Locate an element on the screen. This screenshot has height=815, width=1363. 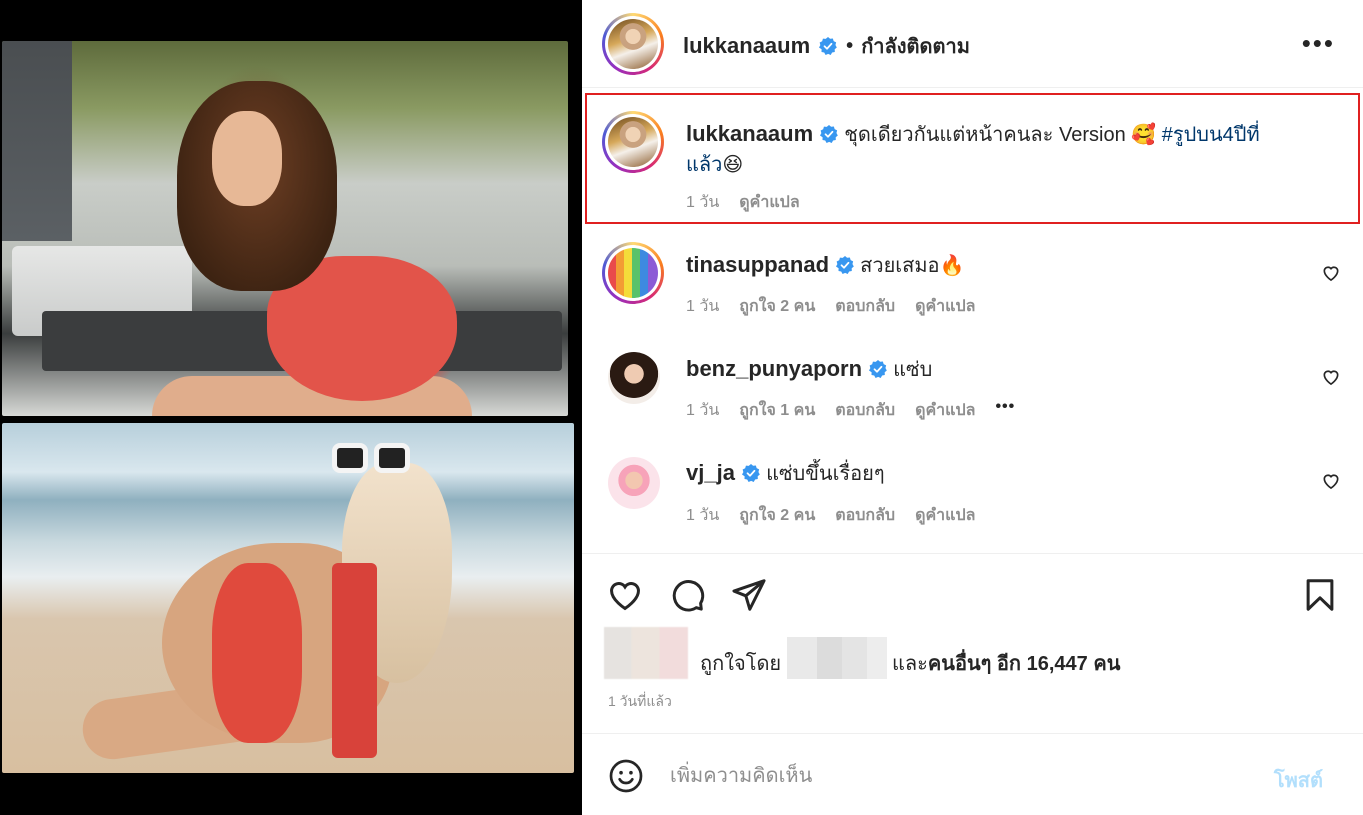
caption-translate-button: ดูคำแปล is located at coordinates (769, 202).